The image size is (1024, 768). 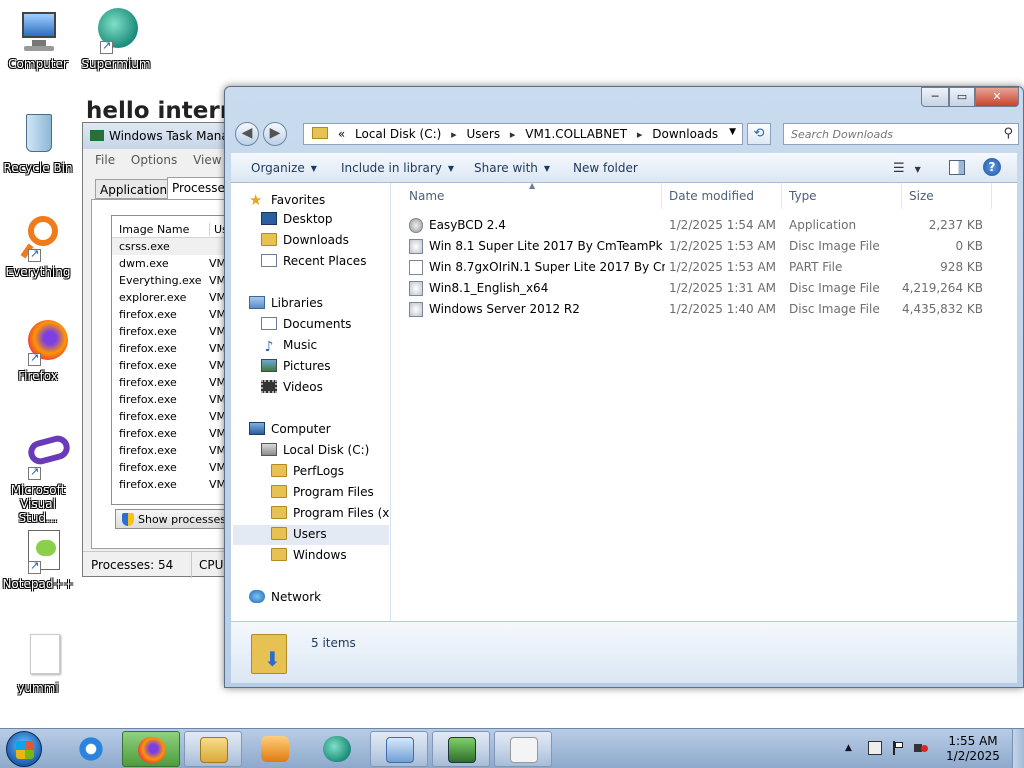 What do you see at coordinates (848, 748) in the screenshot?
I see `show-hidden-icons-button: ▲` at bounding box center [848, 748].